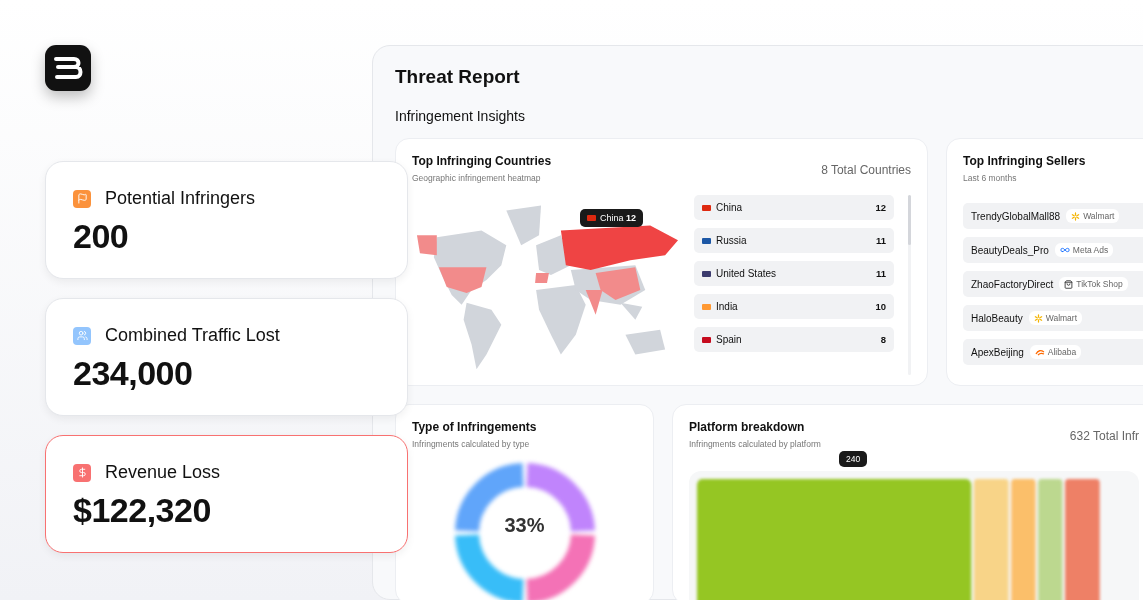 Image resolution: width=1143 pixels, height=600 pixels. Describe the element at coordinates (1104, 437) in the screenshot. I see `total-count: 632 Total Infr` at that location.